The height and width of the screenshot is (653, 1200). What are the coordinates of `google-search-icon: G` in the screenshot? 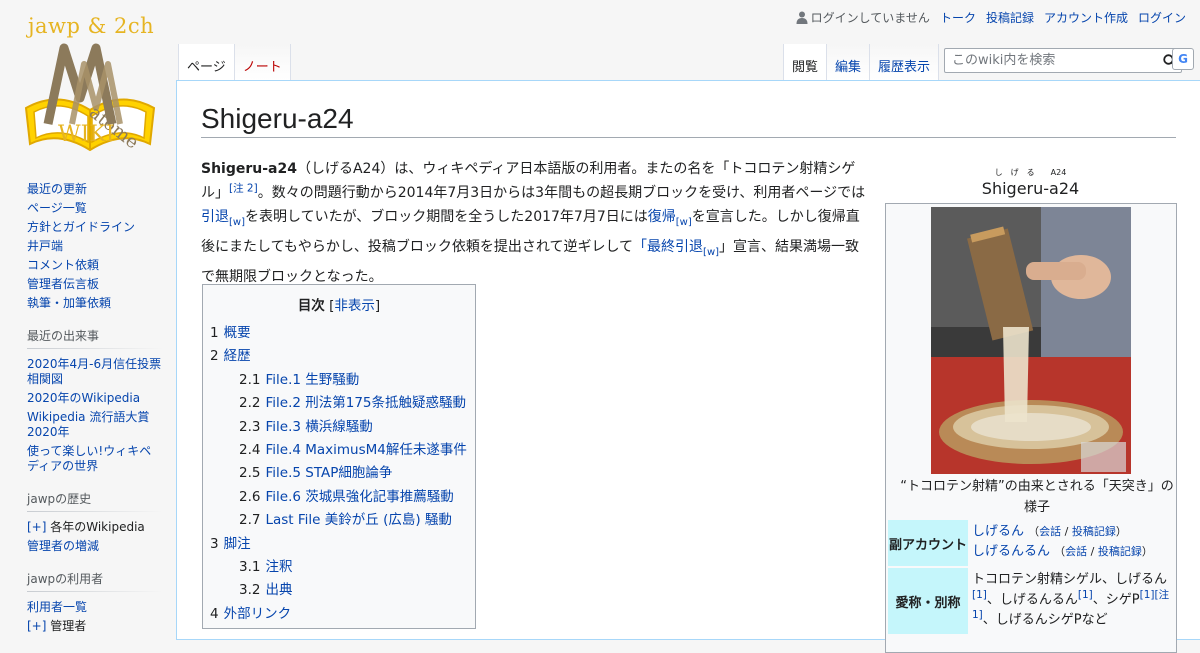 It's located at (1183, 59).